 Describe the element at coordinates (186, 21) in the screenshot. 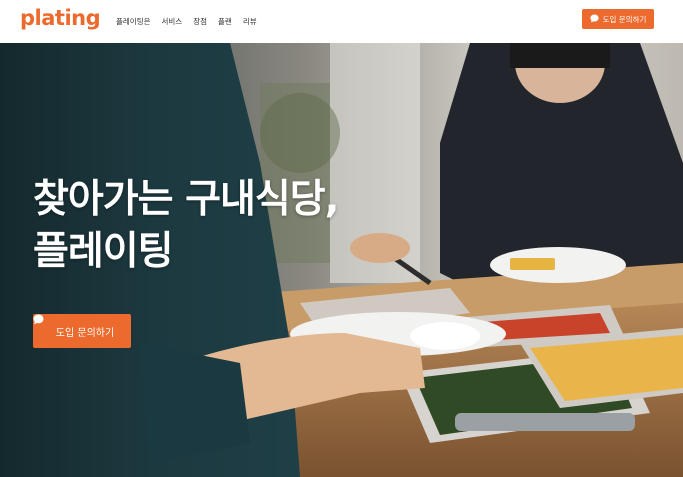

I see `main-nav: 플레이팅은 서비스 장점 플랜 리뷰` at that location.